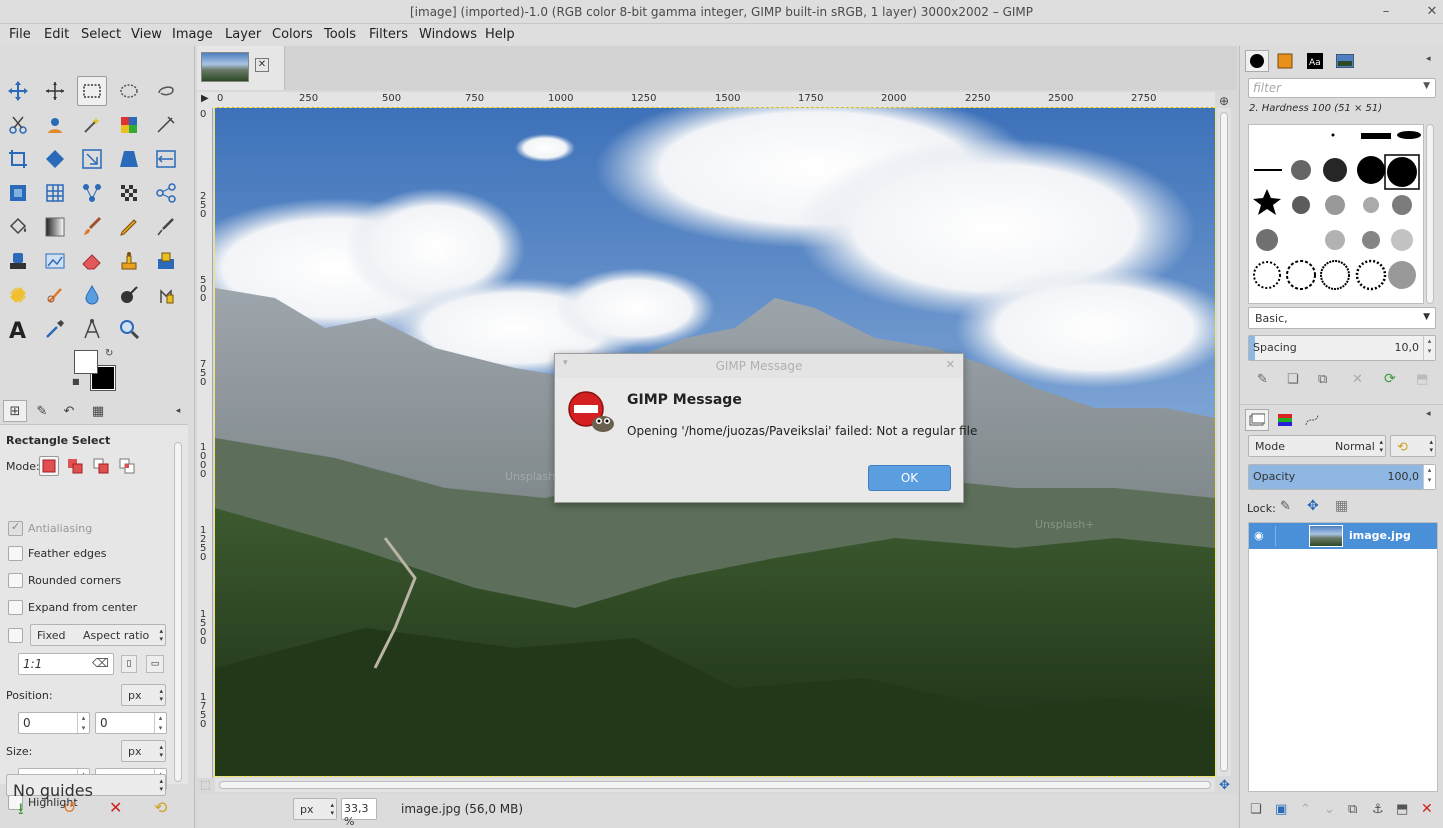 The image size is (1443, 828). I want to click on menu-edit: Edit, so click(56, 34).